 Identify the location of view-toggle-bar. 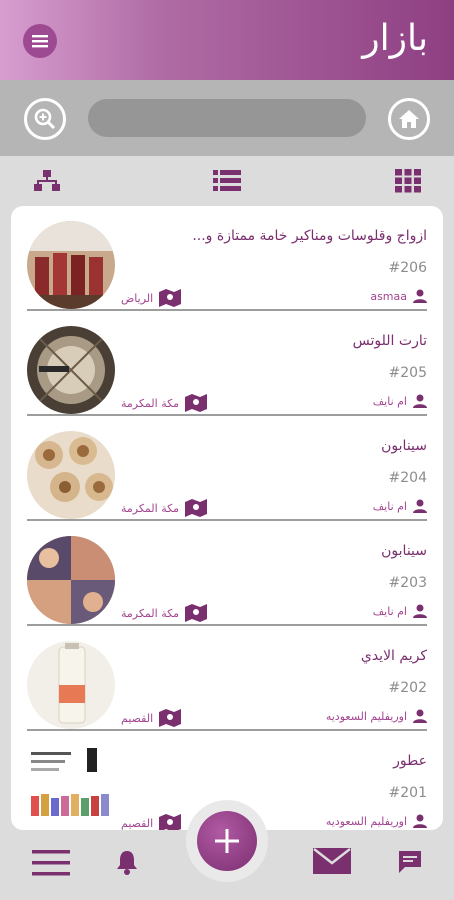
(227, 180).